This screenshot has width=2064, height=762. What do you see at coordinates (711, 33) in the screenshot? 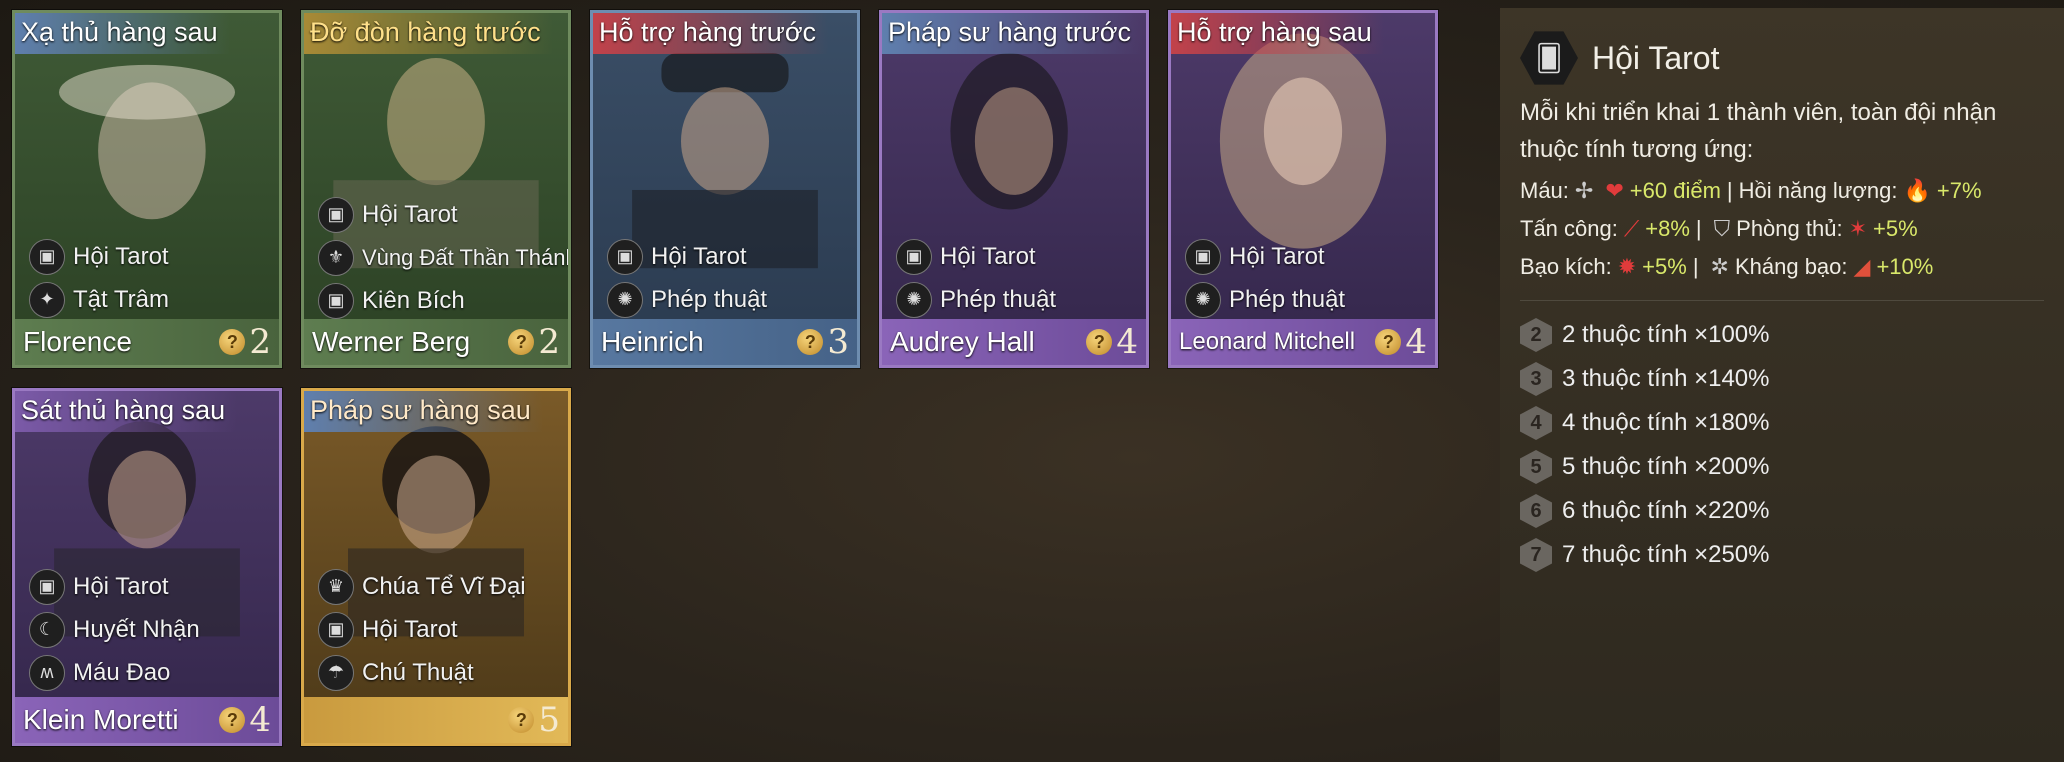
I see `role-tag: Hỗ trợ hàng trước` at bounding box center [711, 33].